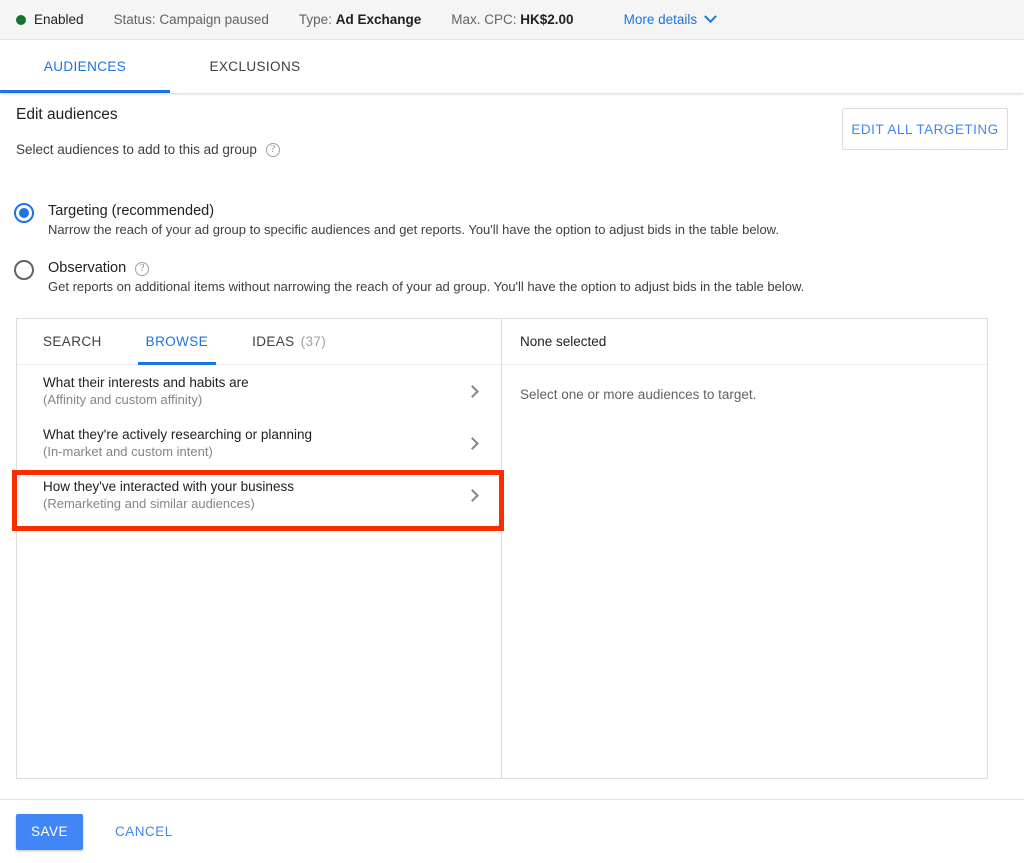 This screenshot has height=863, width=1024. What do you see at coordinates (131, 211) in the screenshot?
I see `targeting-label: Targeting (recommended)` at bounding box center [131, 211].